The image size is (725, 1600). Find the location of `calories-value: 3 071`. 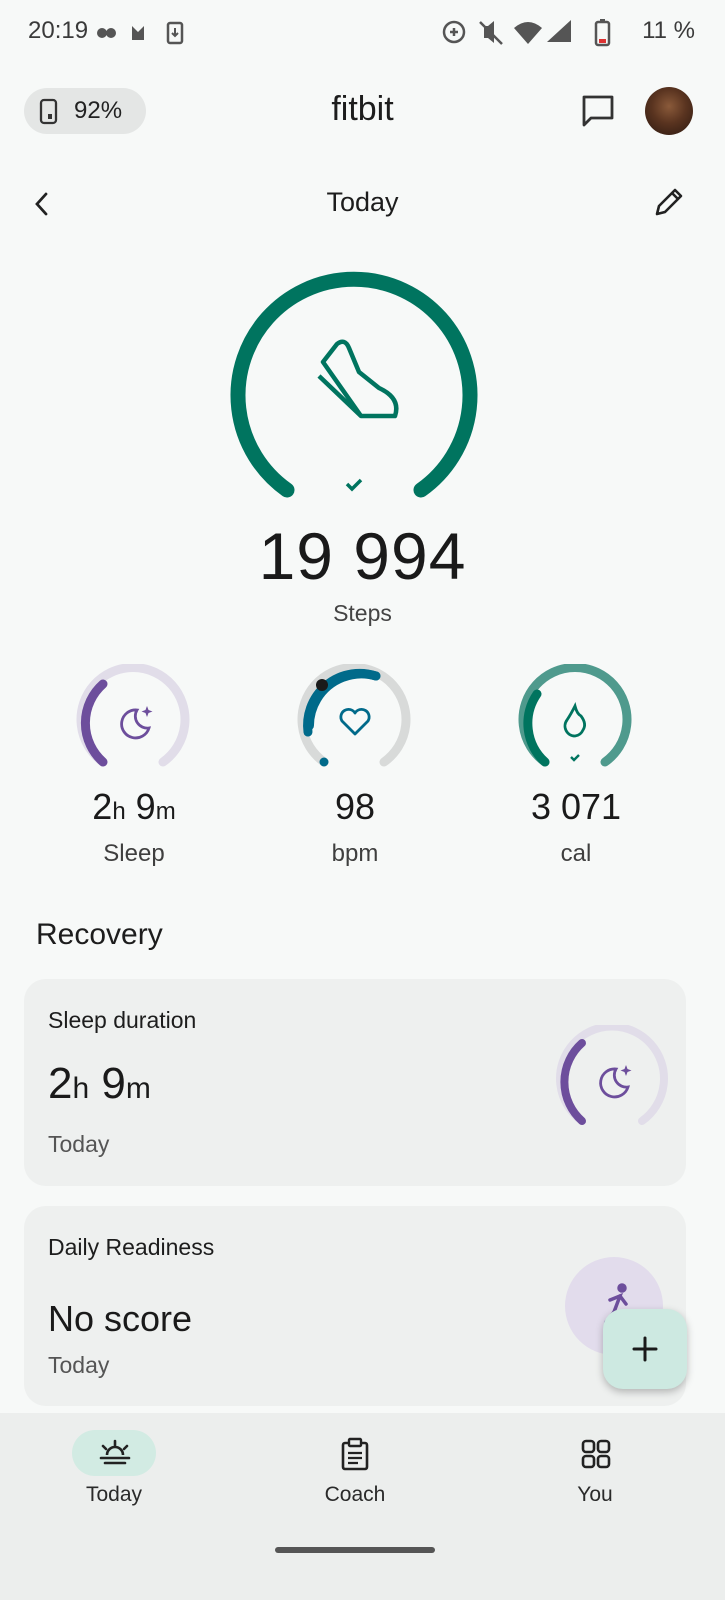

calories-value: 3 071 is located at coordinates (576, 806).